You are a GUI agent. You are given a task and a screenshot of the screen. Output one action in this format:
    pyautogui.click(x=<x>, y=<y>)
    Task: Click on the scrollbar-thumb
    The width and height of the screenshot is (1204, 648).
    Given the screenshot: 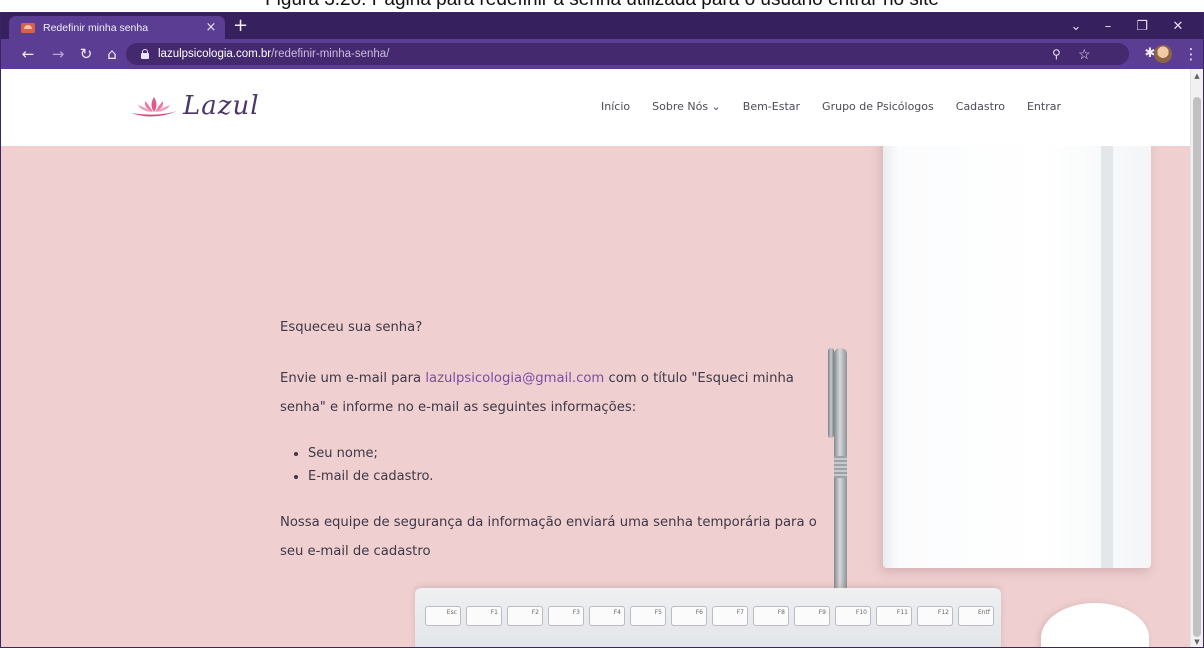 What is the action you would take?
    pyautogui.click(x=1197, y=367)
    